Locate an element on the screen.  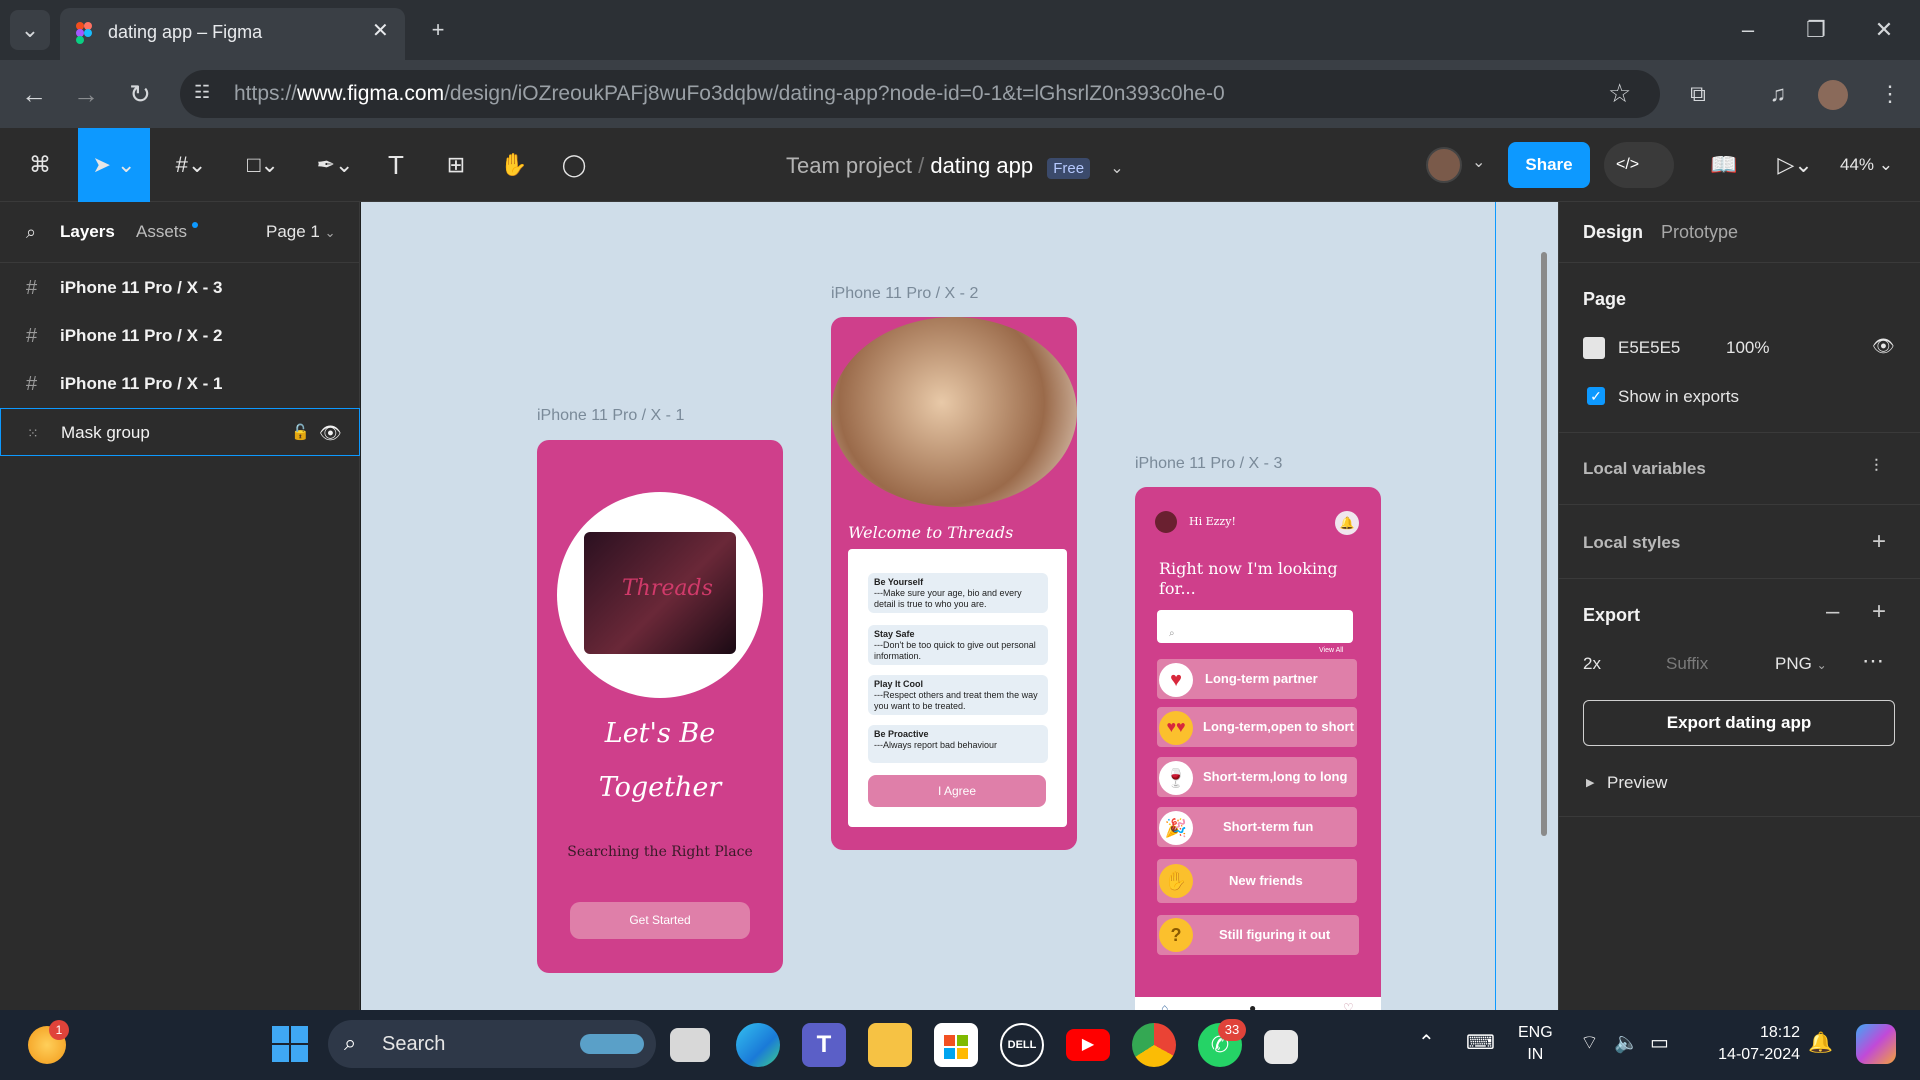
layers-search-icon: ⌕ is located at coordinates (31, 232).